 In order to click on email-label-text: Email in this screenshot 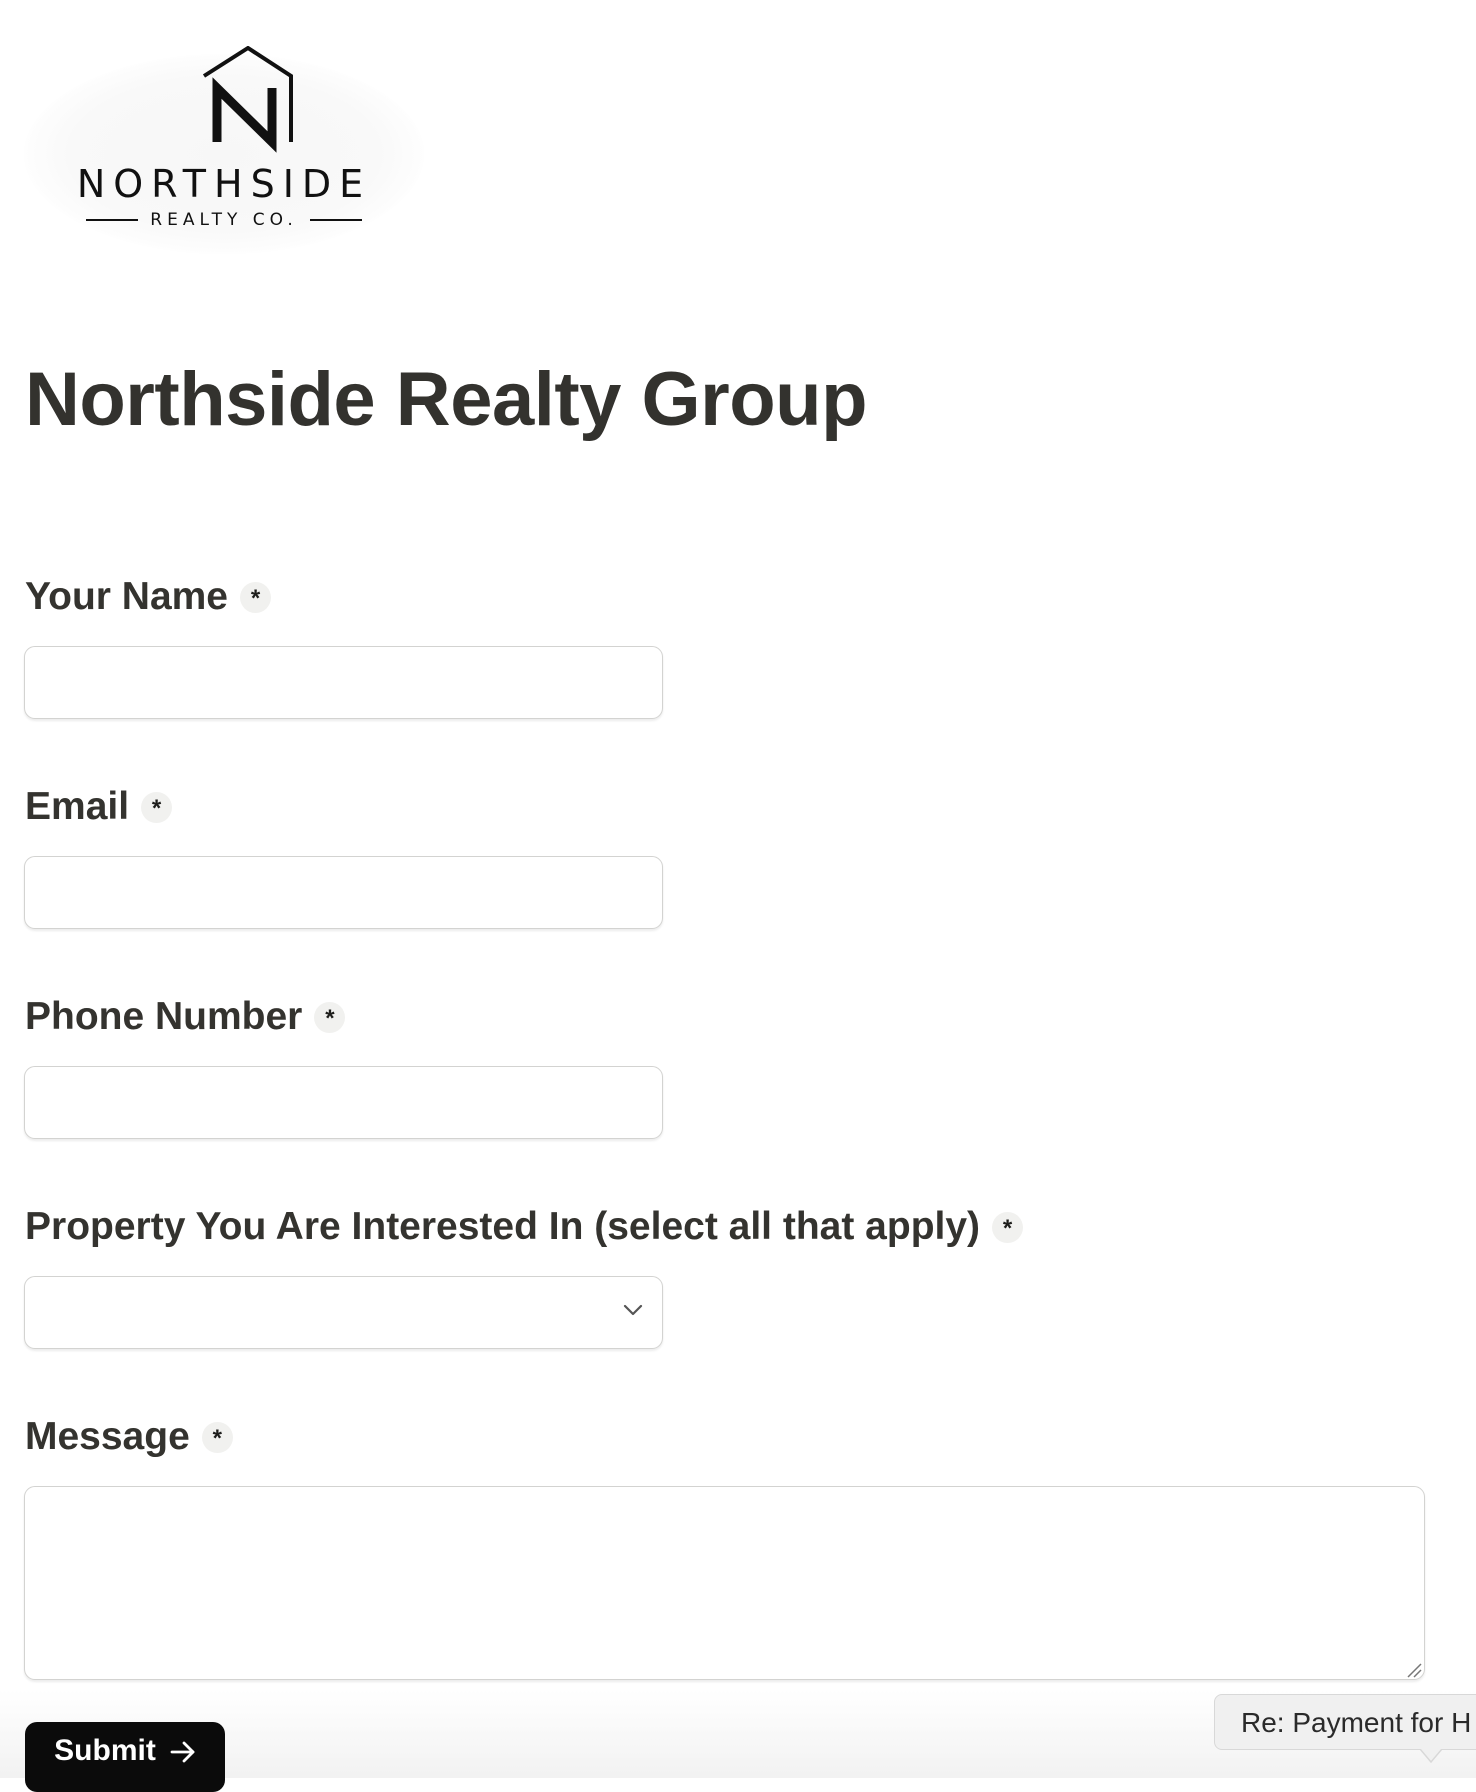, I will do `click(77, 806)`.